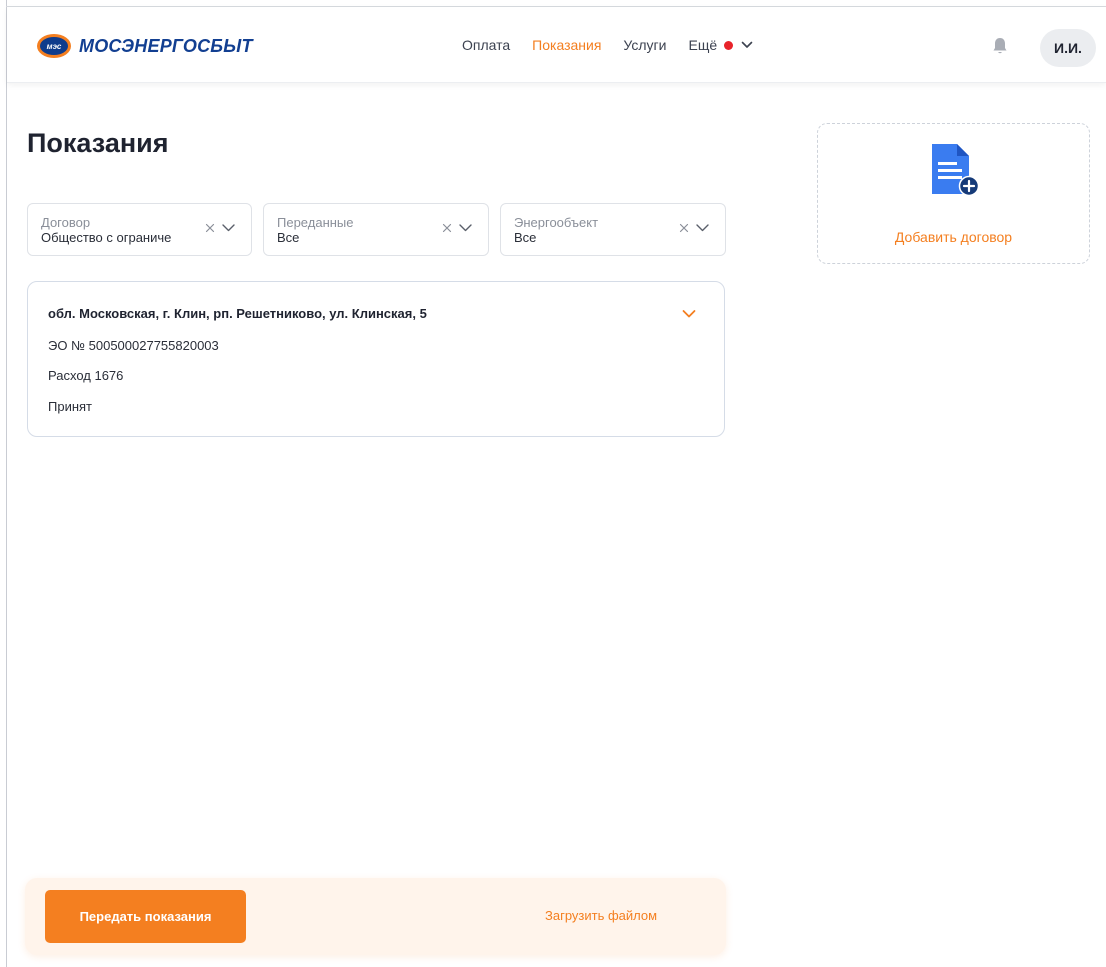 Image resolution: width=1106 pixels, height=967 pixels. I want to click on notification-dot, so click(729, 45).